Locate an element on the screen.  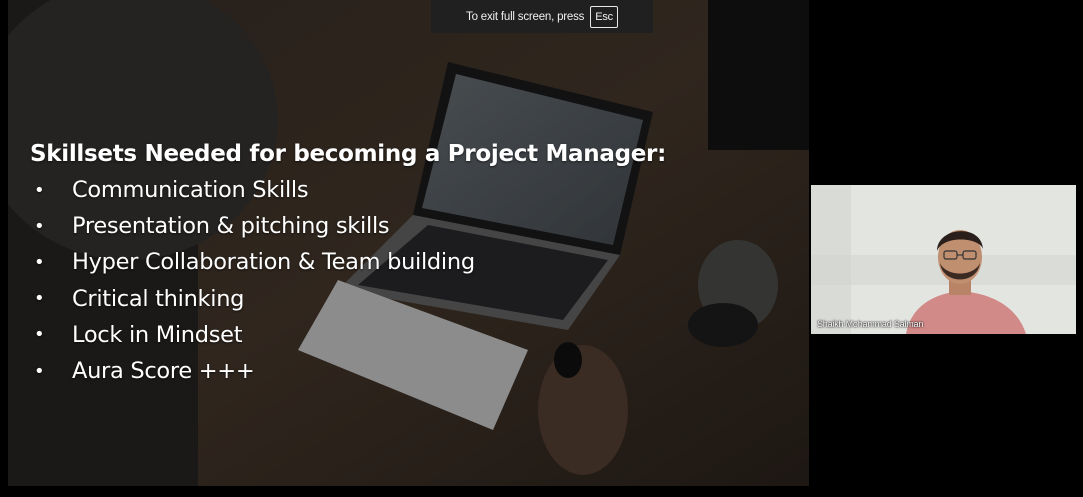
bullet-text: Presentation & pitching skills is located at coordinates (231, 226).